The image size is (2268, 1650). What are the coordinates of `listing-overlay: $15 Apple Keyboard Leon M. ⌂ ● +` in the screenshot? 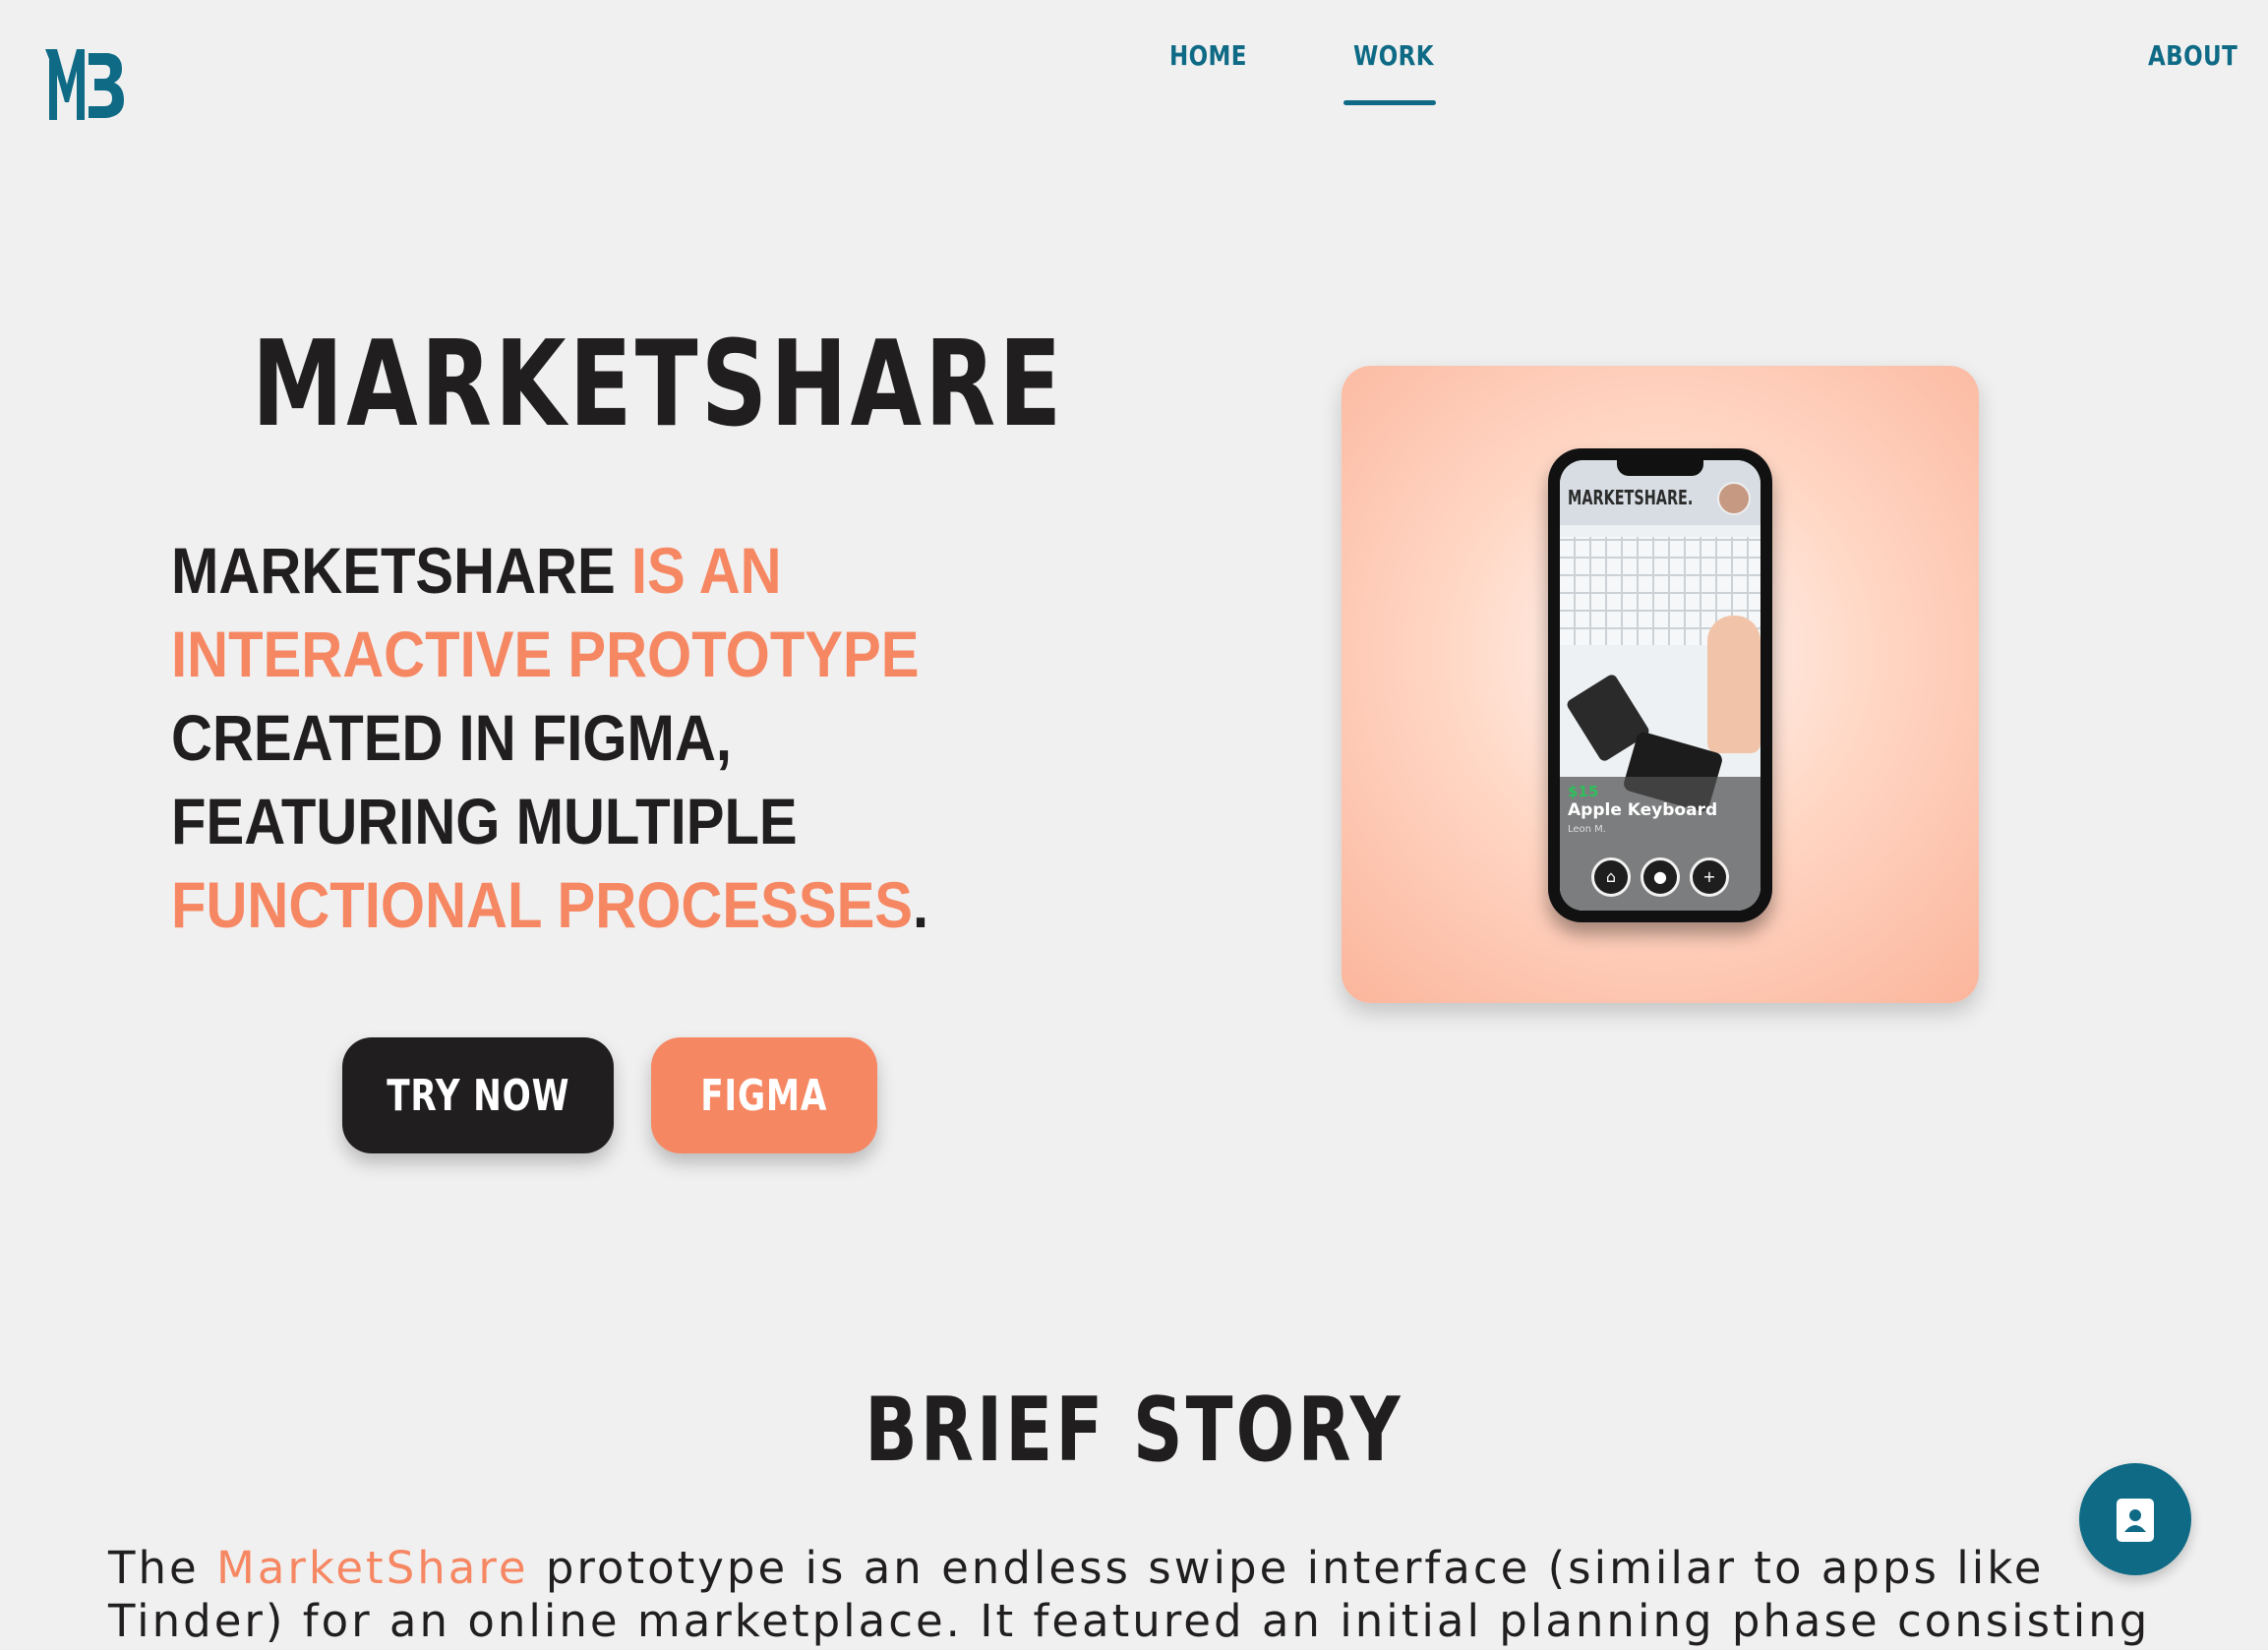 It's located at (1660, 844).